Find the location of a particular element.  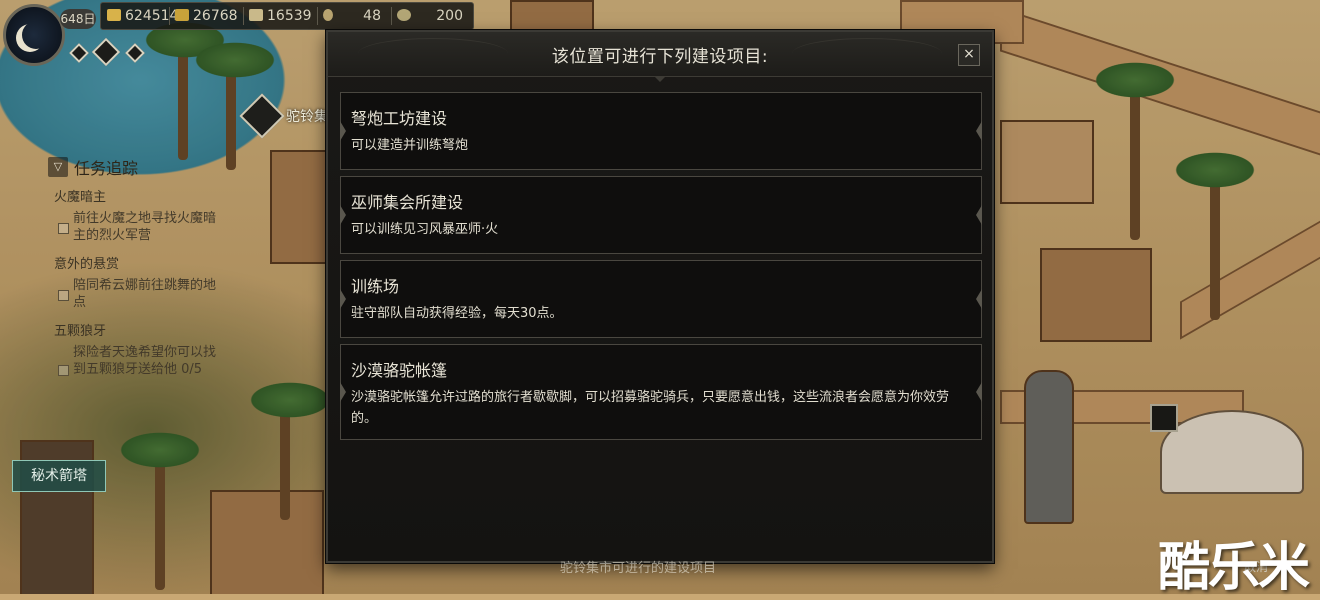

location-tag: 驼铃集 is located at coordinates (283, 116).